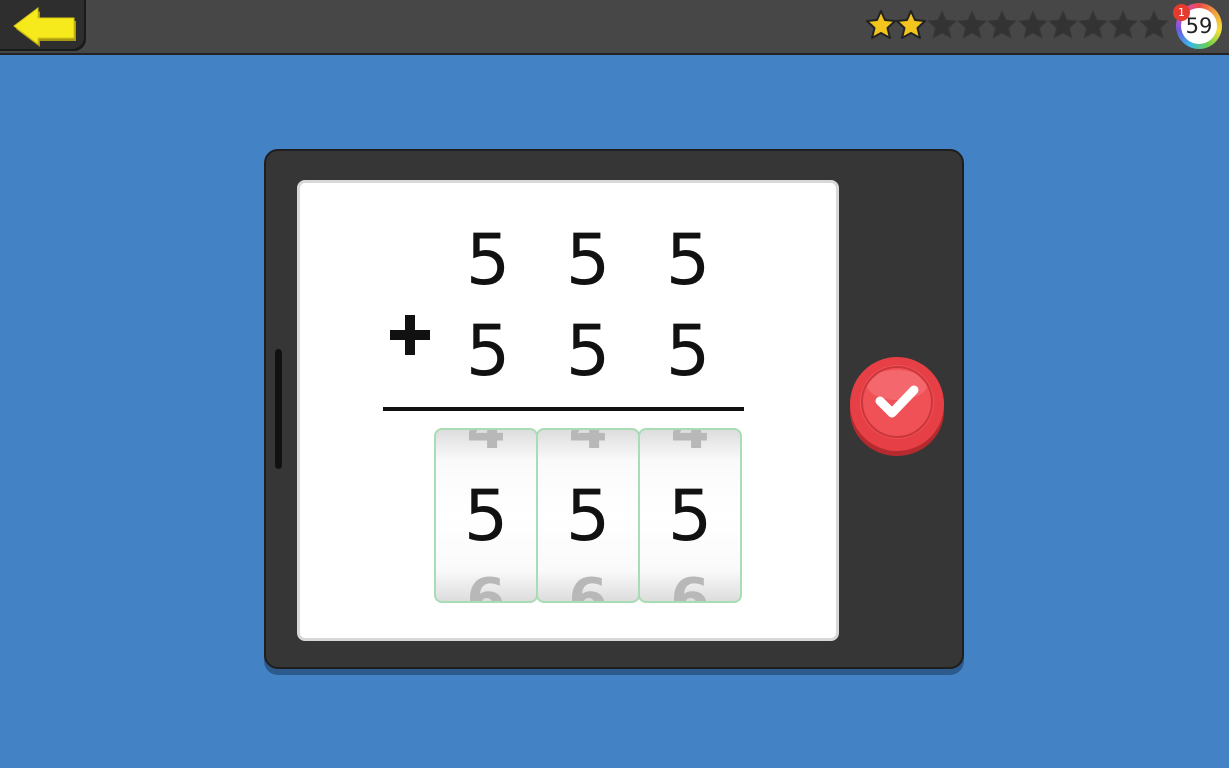  I want to click on addend1-tens: 5, so click(588, 260).